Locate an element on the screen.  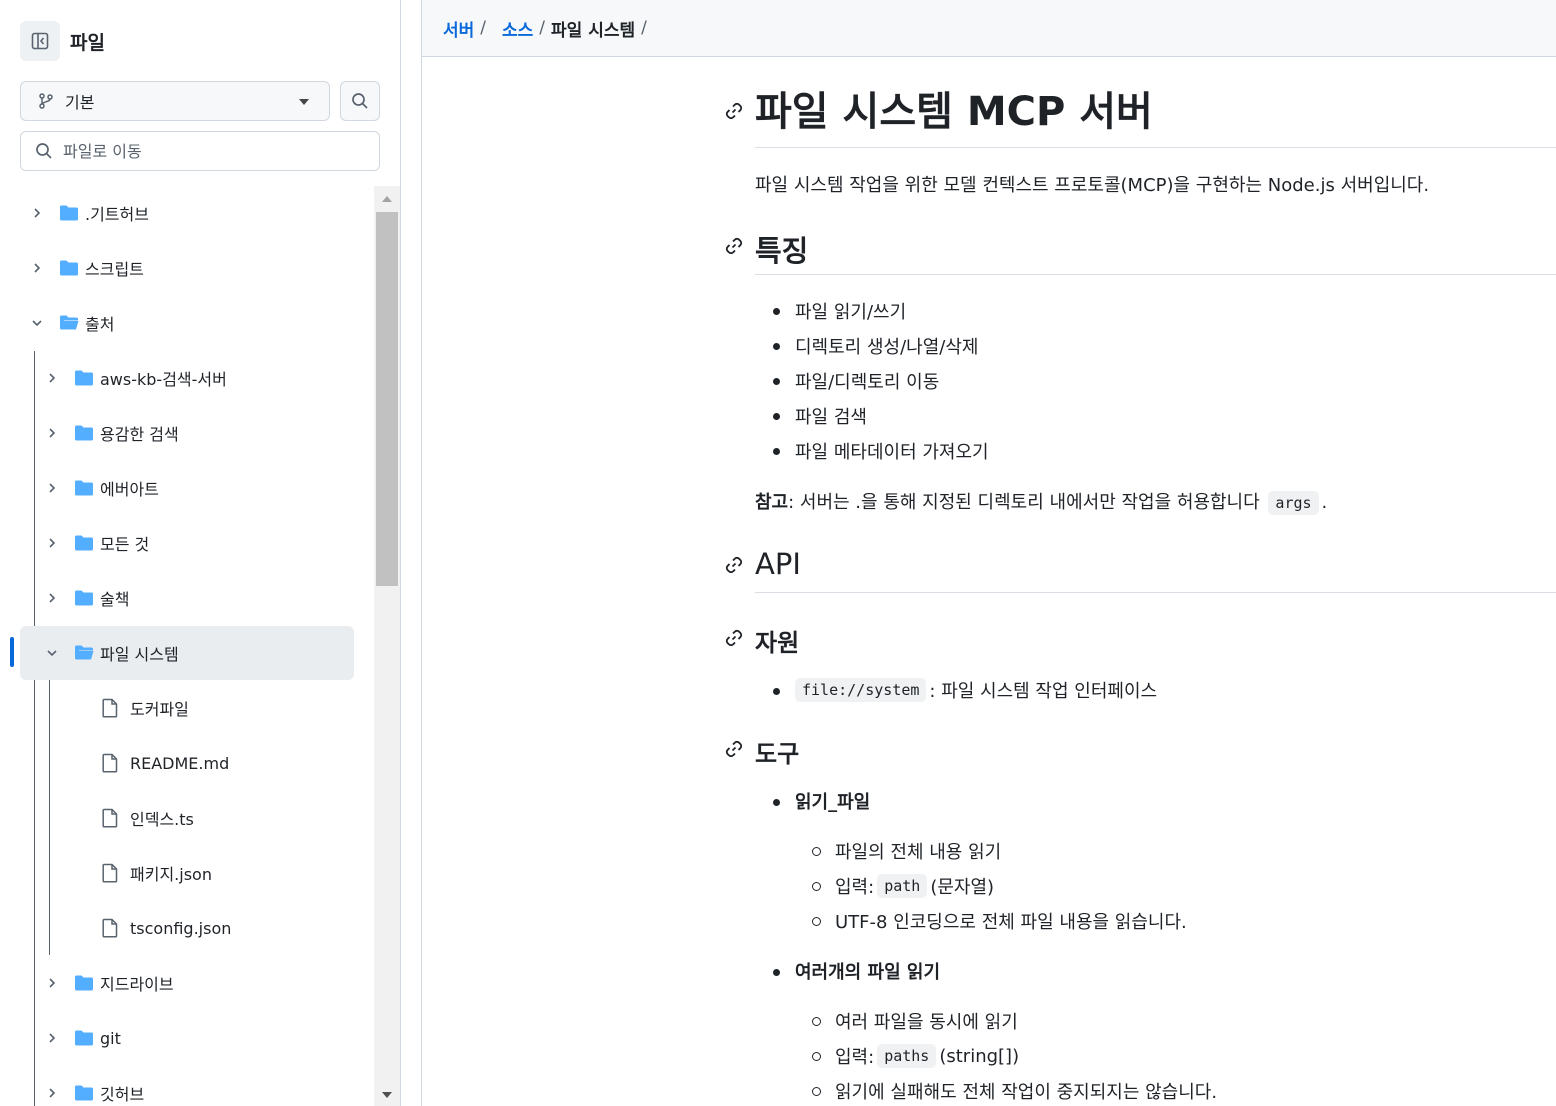
breadcrumb-link-servers: 서버 is located at coordinates (458, 28).